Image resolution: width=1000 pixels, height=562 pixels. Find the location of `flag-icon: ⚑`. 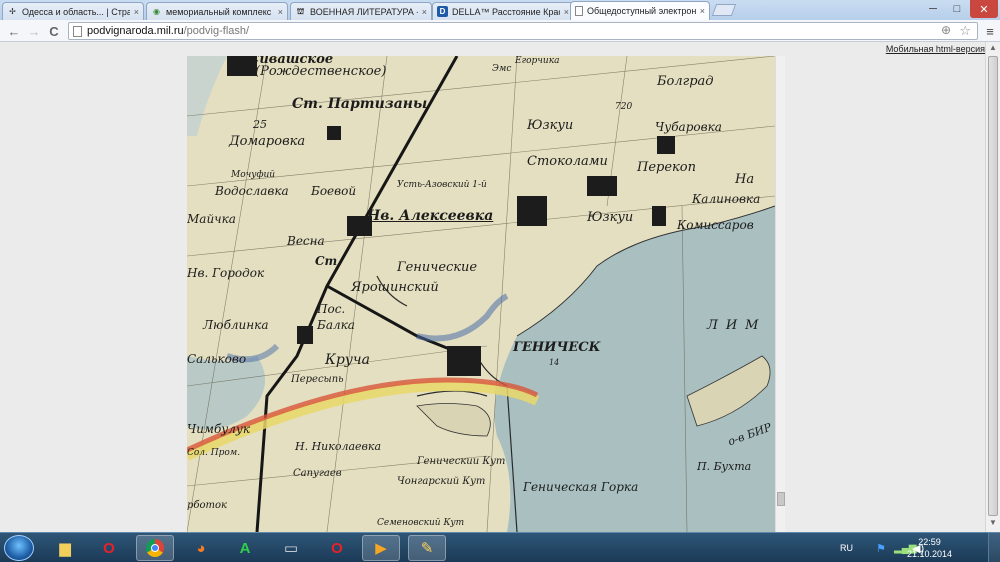

flag-icon: ⚑ is located at coordinates (881, 547).